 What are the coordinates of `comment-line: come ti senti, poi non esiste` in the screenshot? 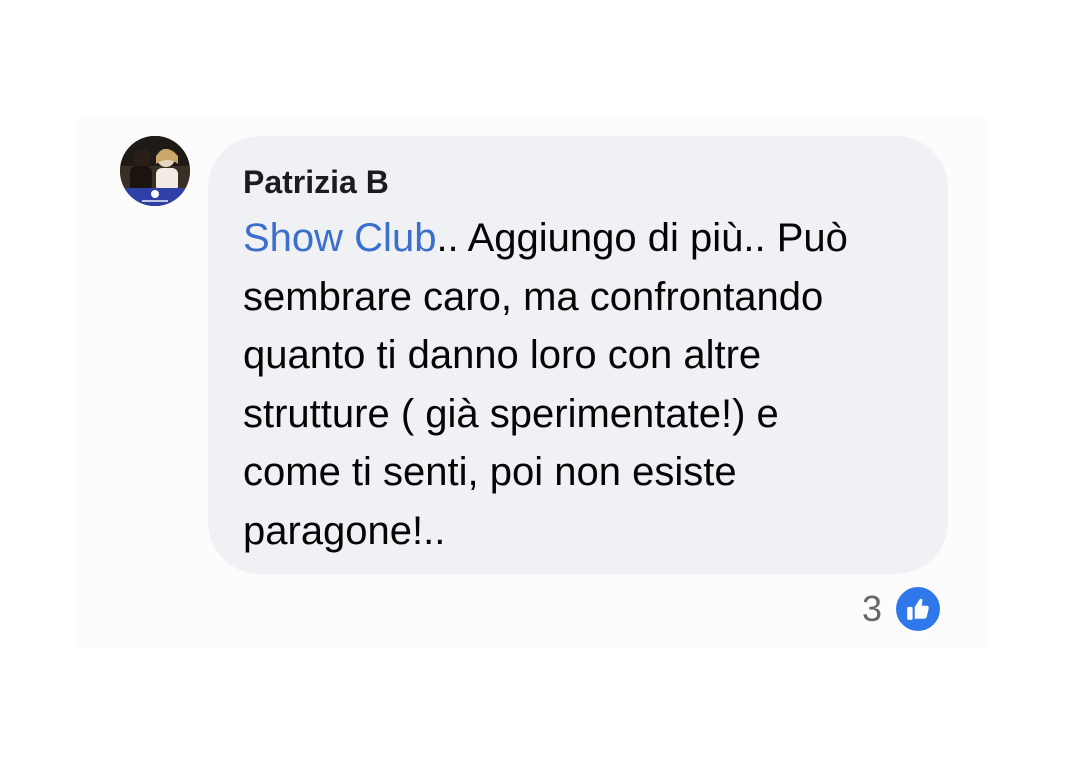 It's located at (490, 472).